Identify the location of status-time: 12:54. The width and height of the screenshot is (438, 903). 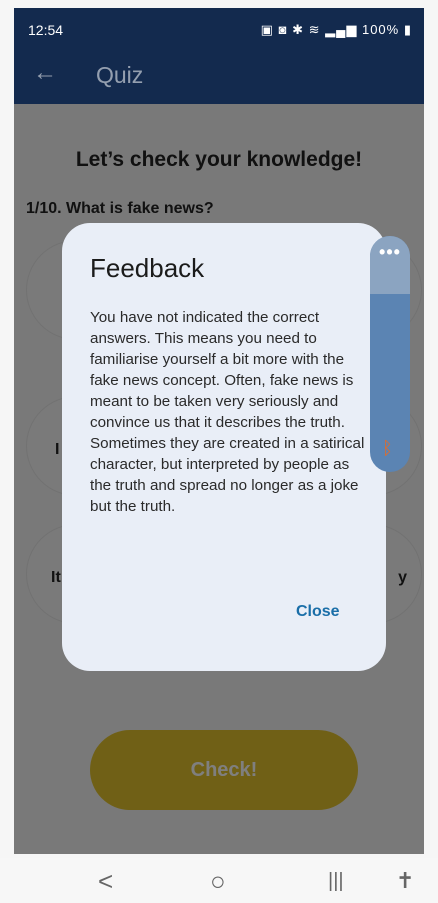
(46, 30).